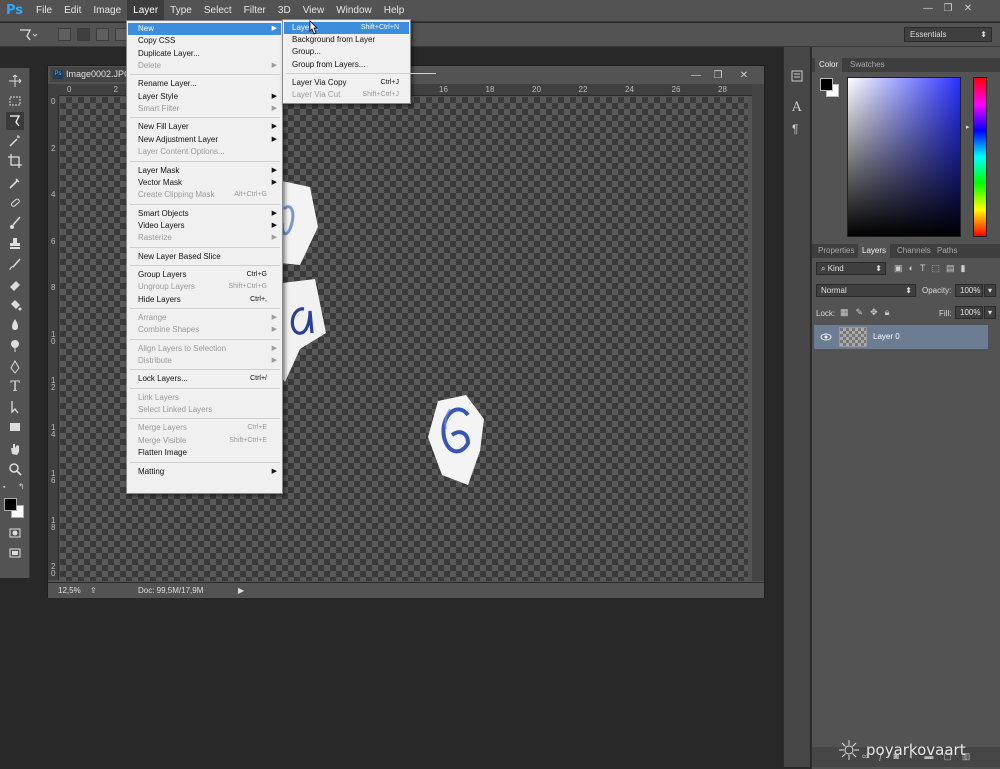 The image size is (1000, 769). I want to click on marquee-tool-icon, so click(15, 101).